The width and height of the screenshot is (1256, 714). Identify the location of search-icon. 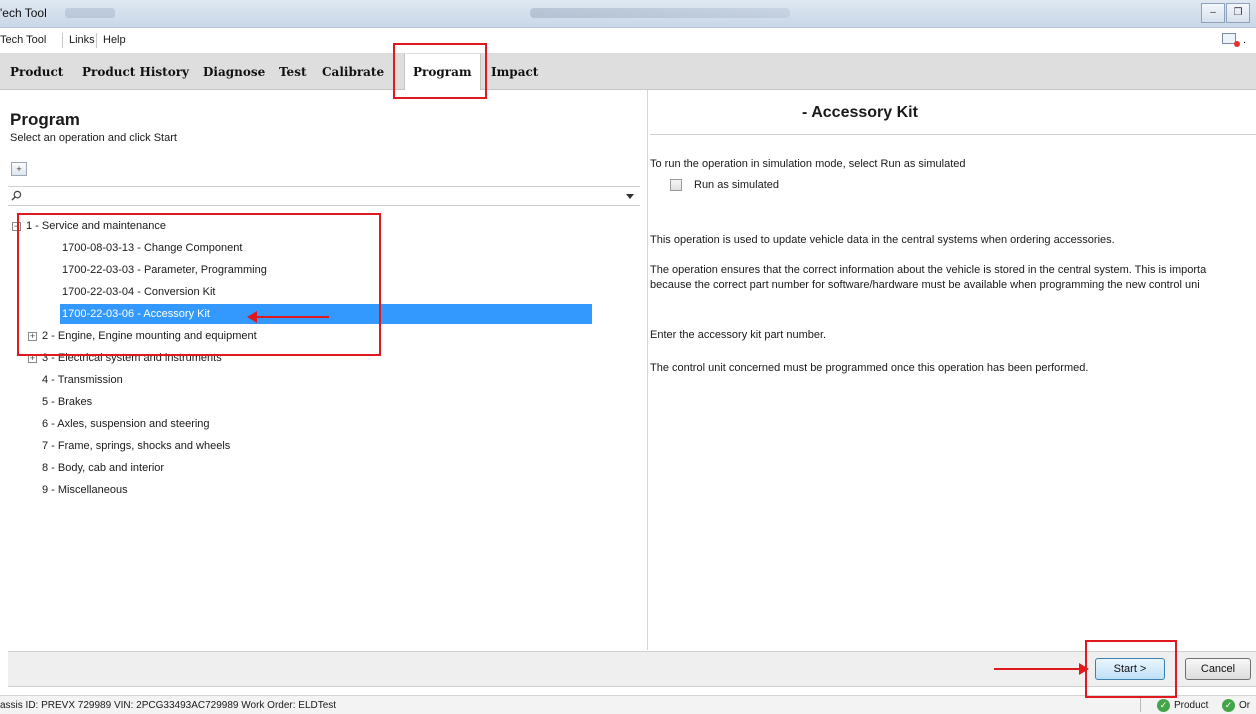
(16, 195).